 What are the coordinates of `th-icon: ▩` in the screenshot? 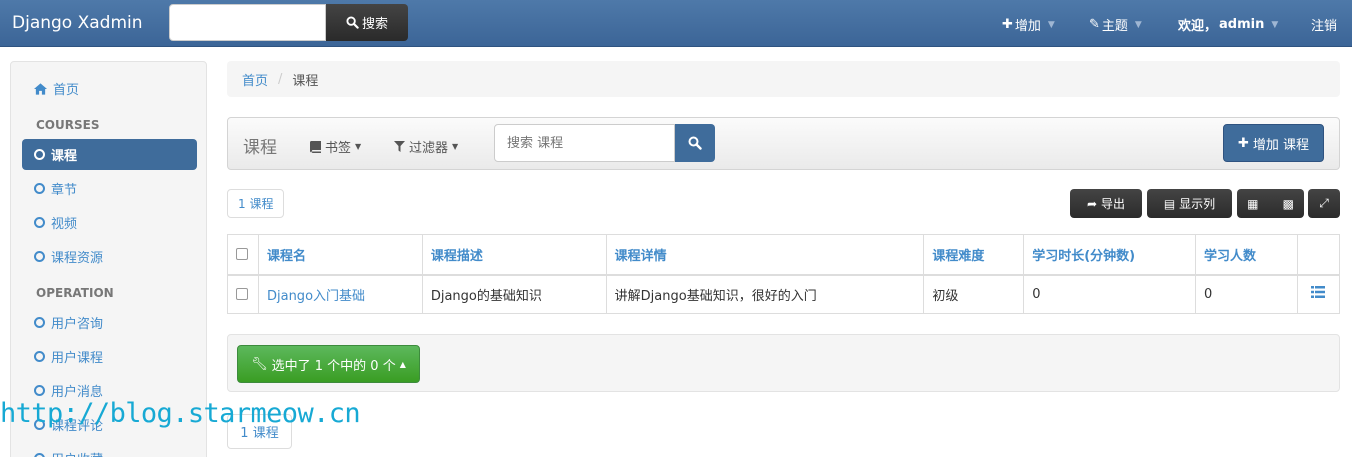 It's located at (1288, 204).